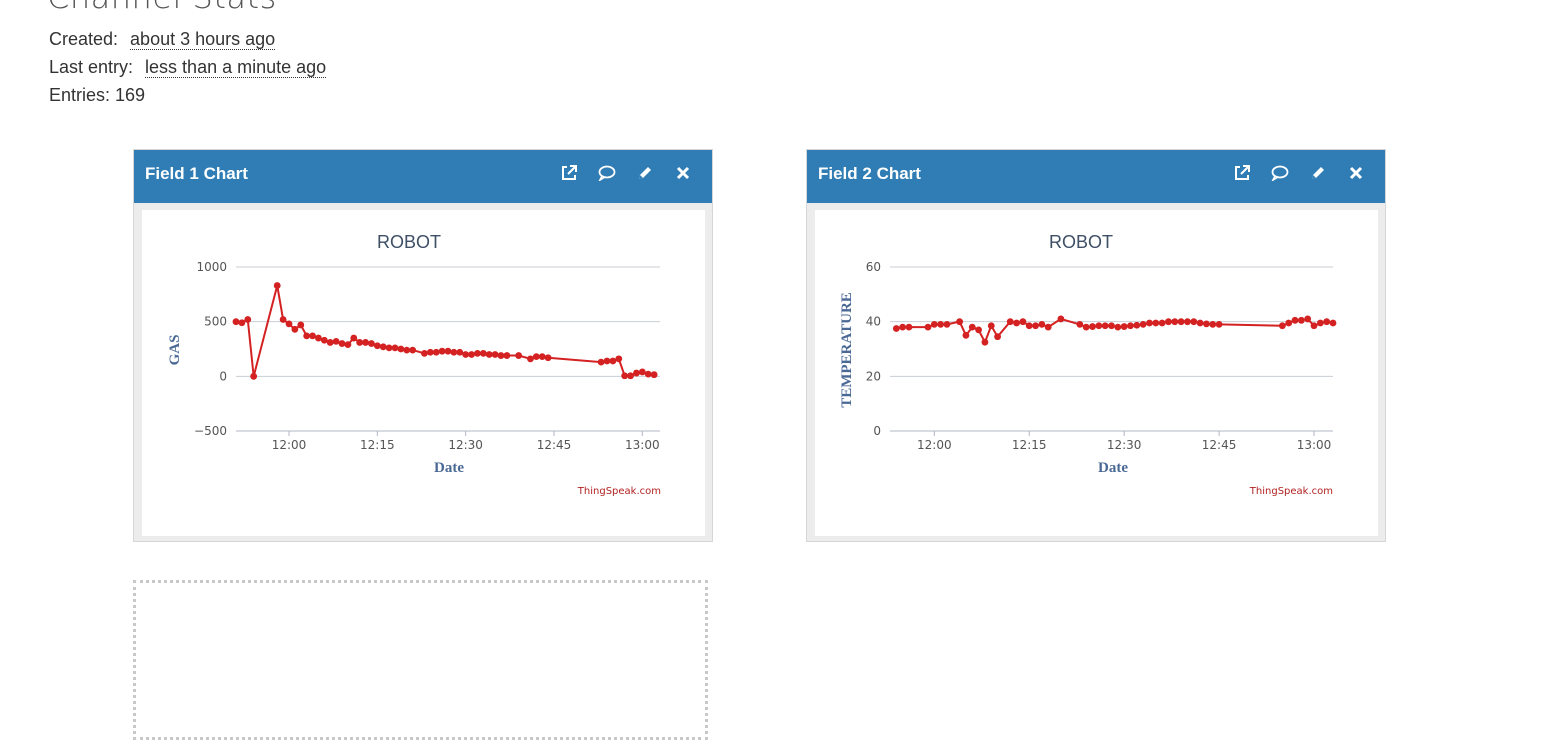 This screenshot has height=740, width=1541. I want to click on pencil-icon, so click(645, 173).